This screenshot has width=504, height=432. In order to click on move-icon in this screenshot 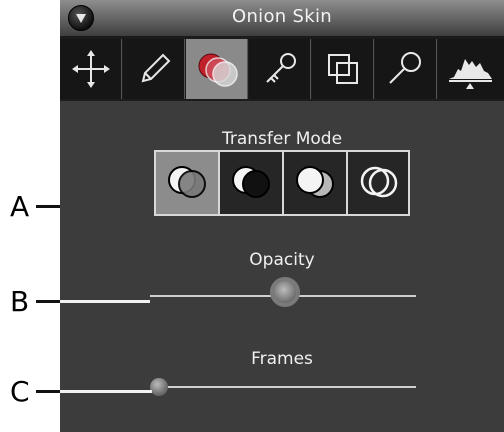, I will do `click(91, 69)`.